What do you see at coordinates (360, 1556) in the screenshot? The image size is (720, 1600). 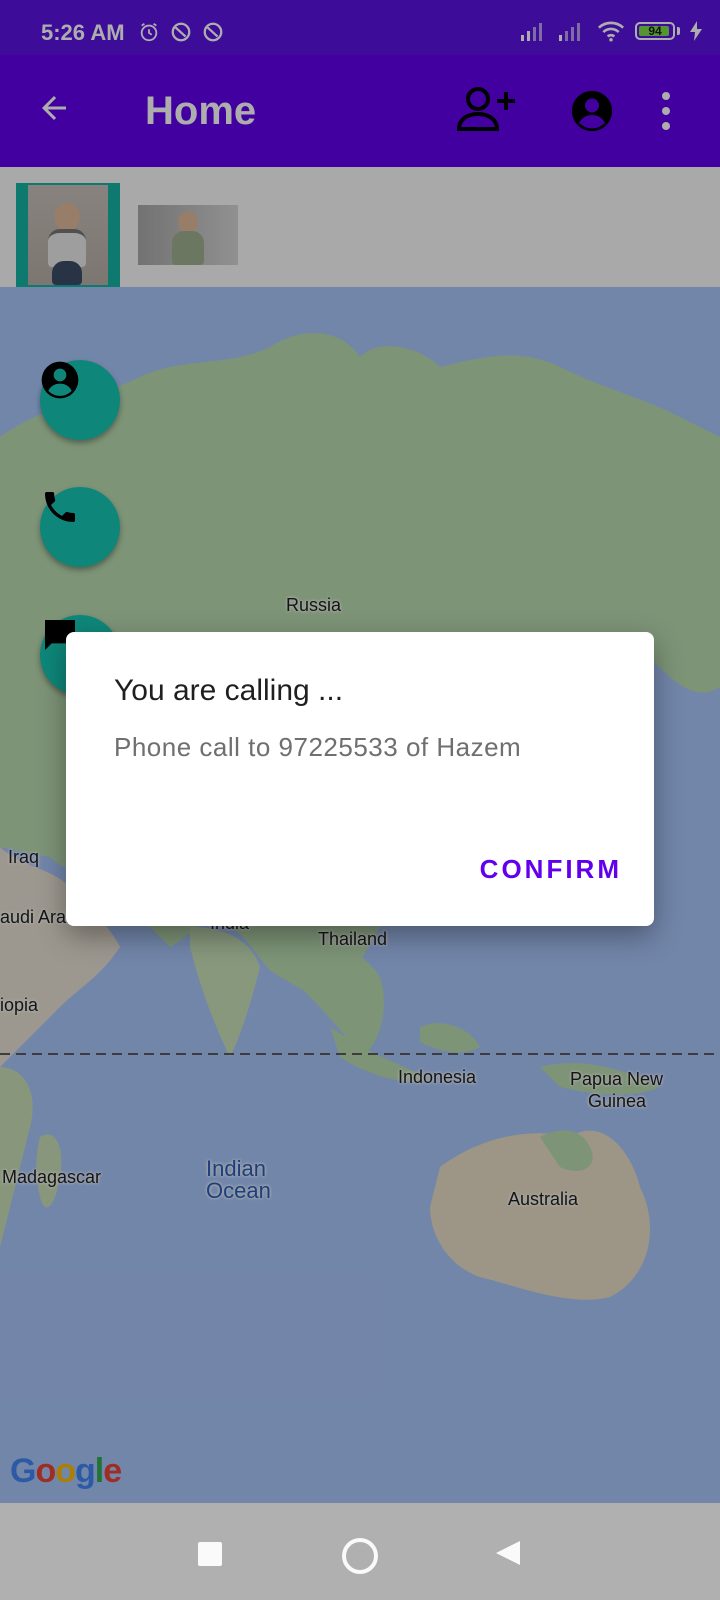 I see `home-button` at bounding box center [360, 1556].